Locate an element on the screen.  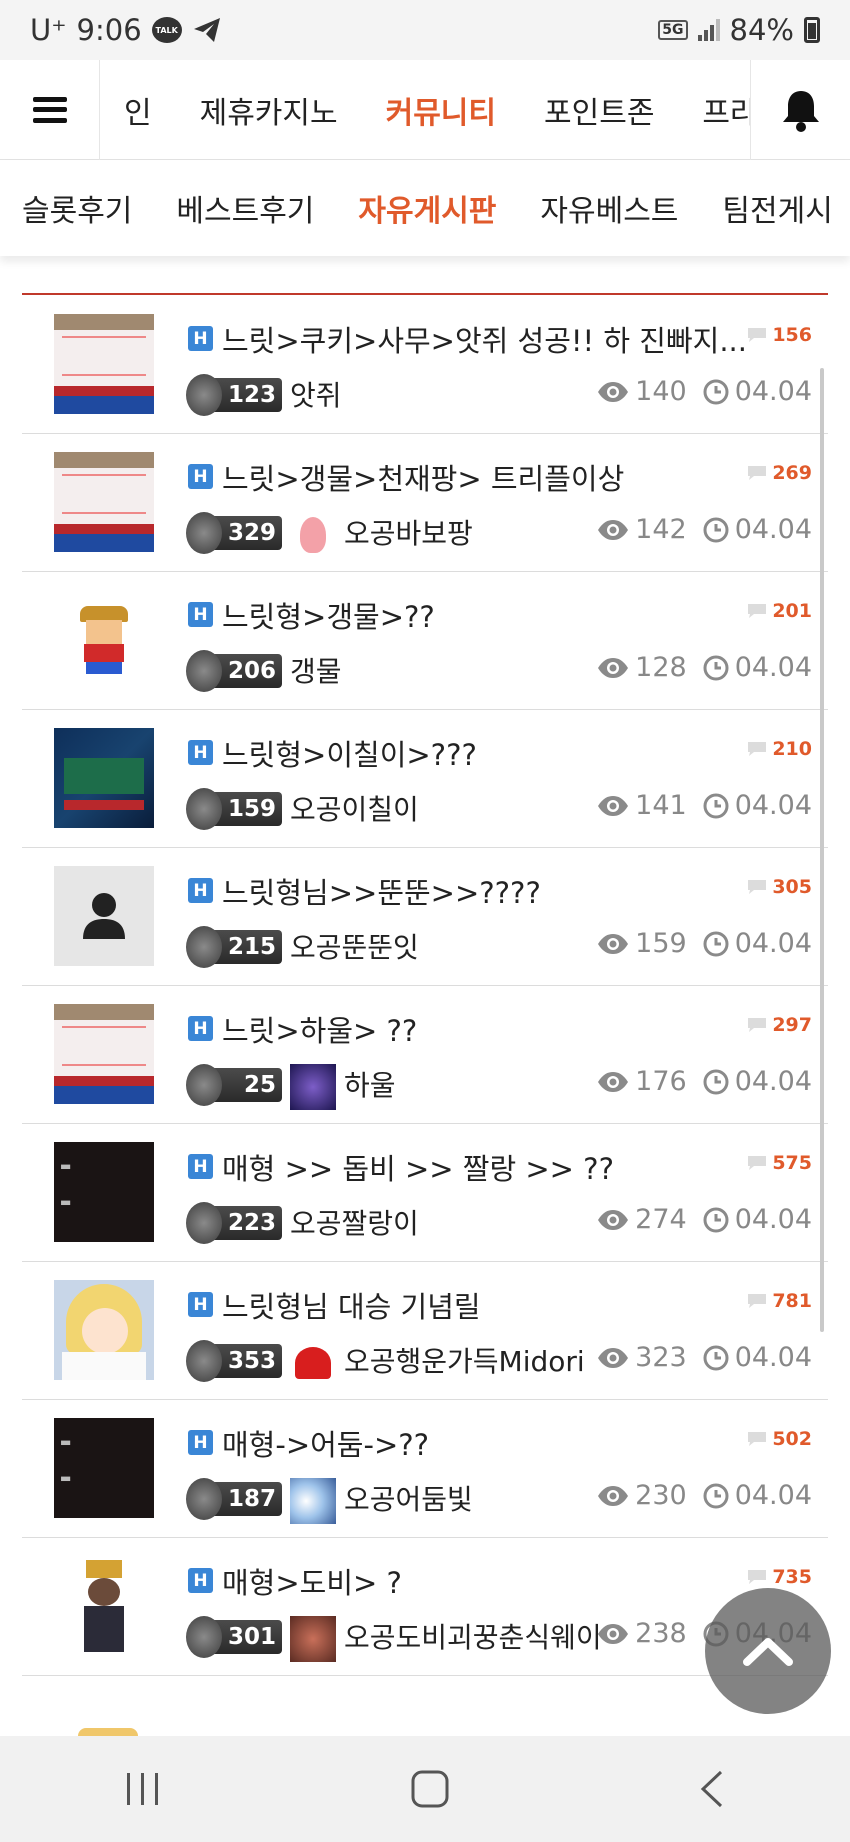
author-nickname: 앗쥐 is located at coordinates (316, 394).